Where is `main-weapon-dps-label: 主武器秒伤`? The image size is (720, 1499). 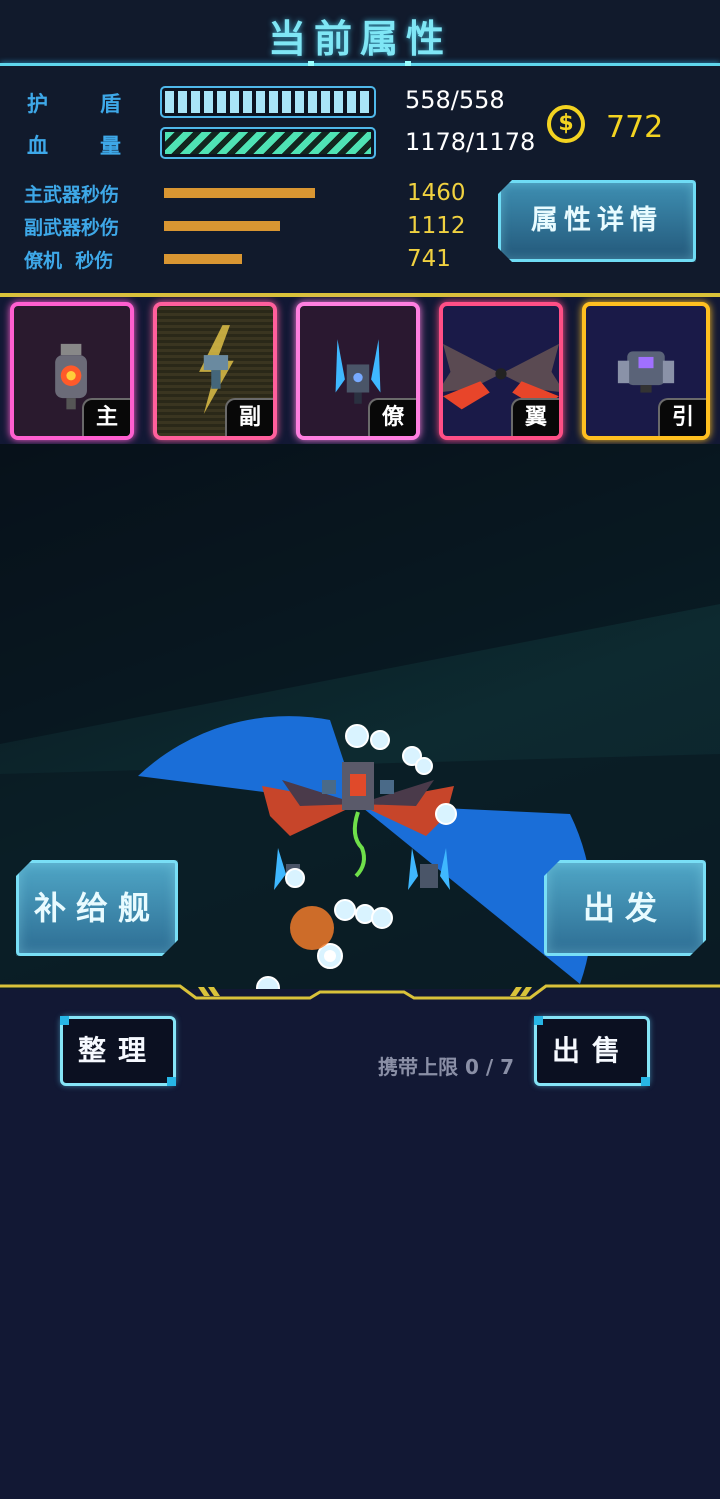 main-weapon-dps-label: 主武器秒伤 is located at coordinates (72, 195).